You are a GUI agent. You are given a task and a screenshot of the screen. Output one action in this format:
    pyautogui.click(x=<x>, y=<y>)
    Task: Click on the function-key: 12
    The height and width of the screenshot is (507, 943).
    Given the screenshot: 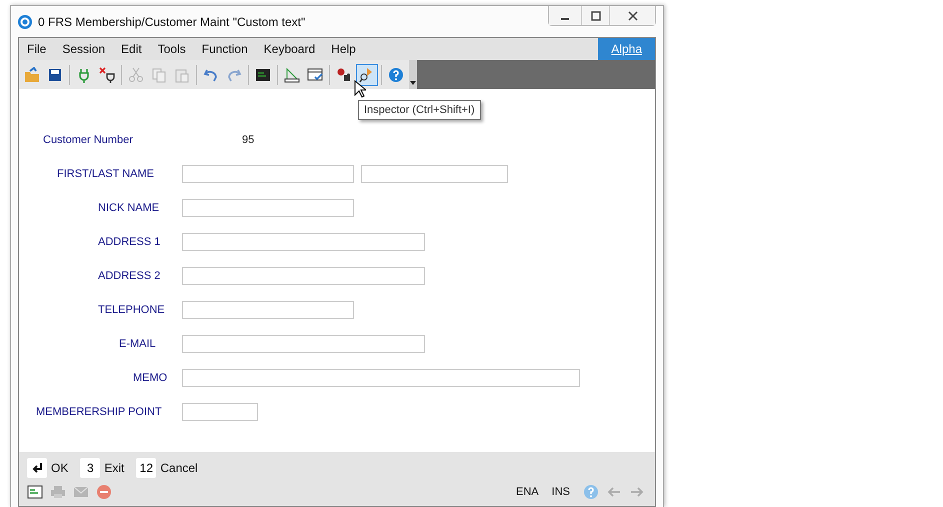 What is the action you would take?
    pyautogui.click(x=146, y=468)
    